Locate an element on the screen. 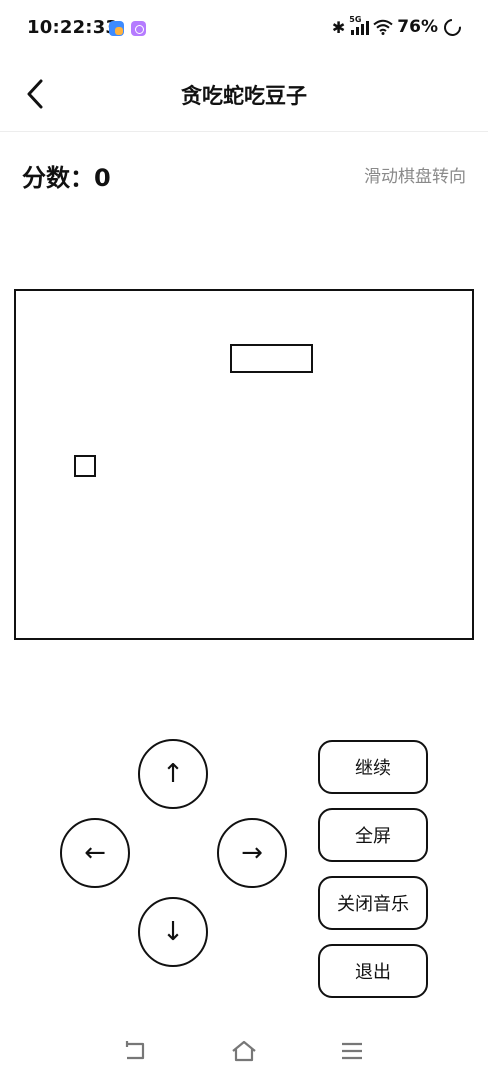 This screenshot has height=1080, width=488. snake is located at coordinates (271, 358).